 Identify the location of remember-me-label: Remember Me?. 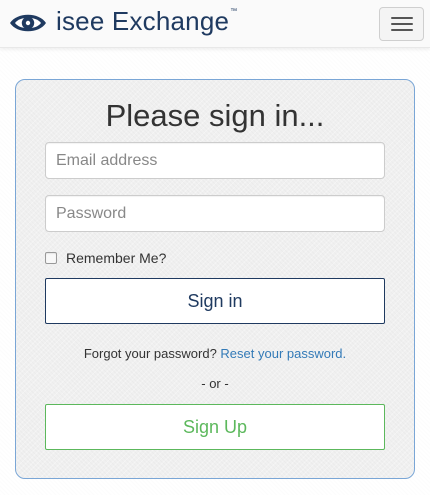
(116, 258).